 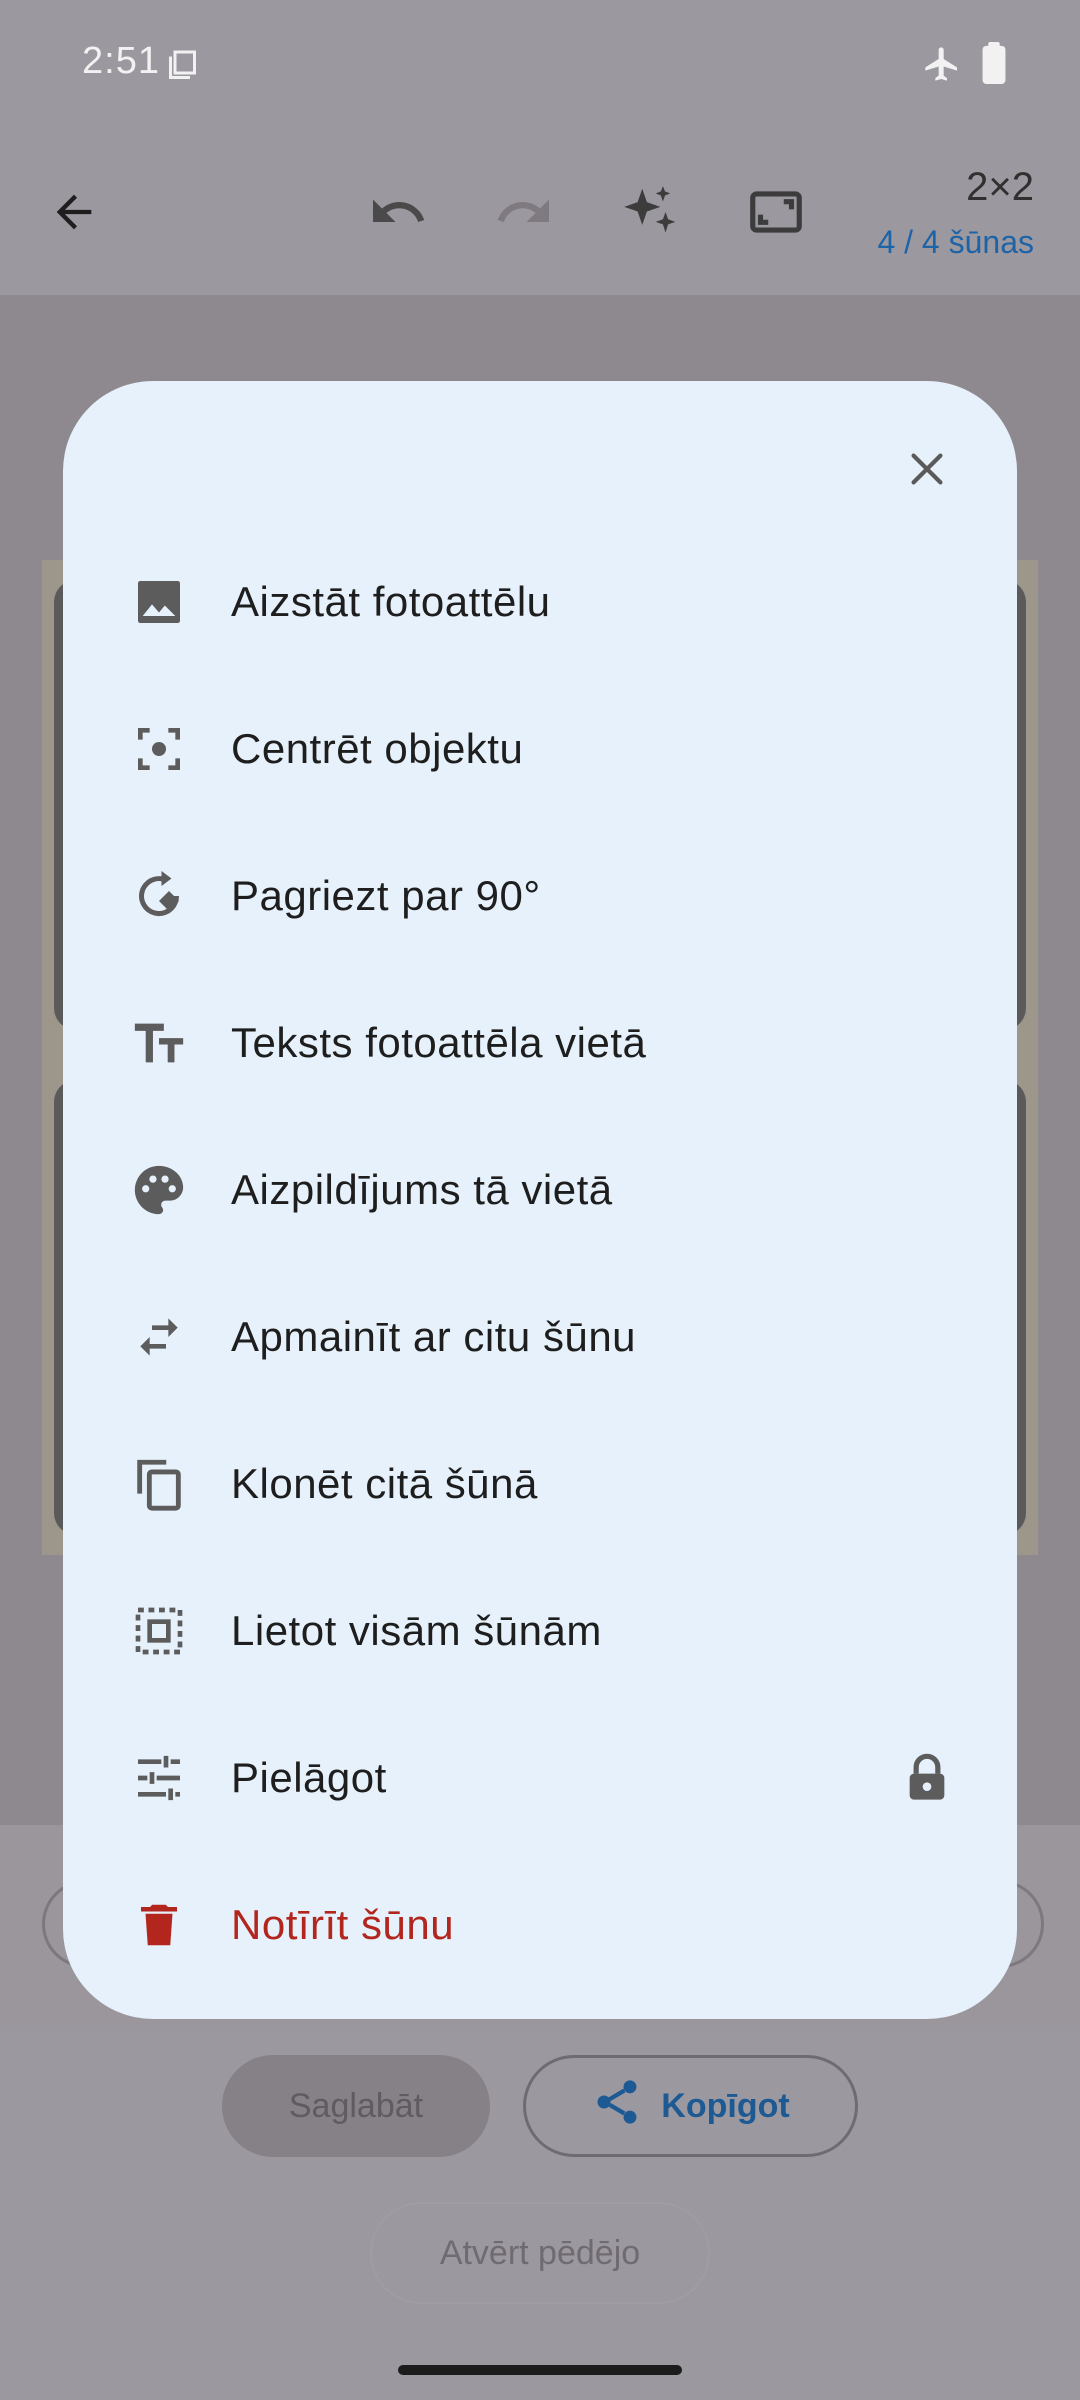 What do you see at coordinates (391, 601) in the screenshot?
I see `menu-item-label: Aizstāt fotoattēlu` at bounding box center [391, 601].